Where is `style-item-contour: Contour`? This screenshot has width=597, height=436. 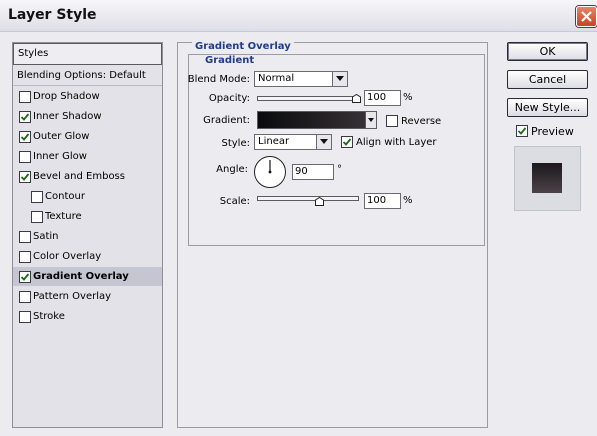
style-item-contour: Contour is located at coordinates (87, 196).